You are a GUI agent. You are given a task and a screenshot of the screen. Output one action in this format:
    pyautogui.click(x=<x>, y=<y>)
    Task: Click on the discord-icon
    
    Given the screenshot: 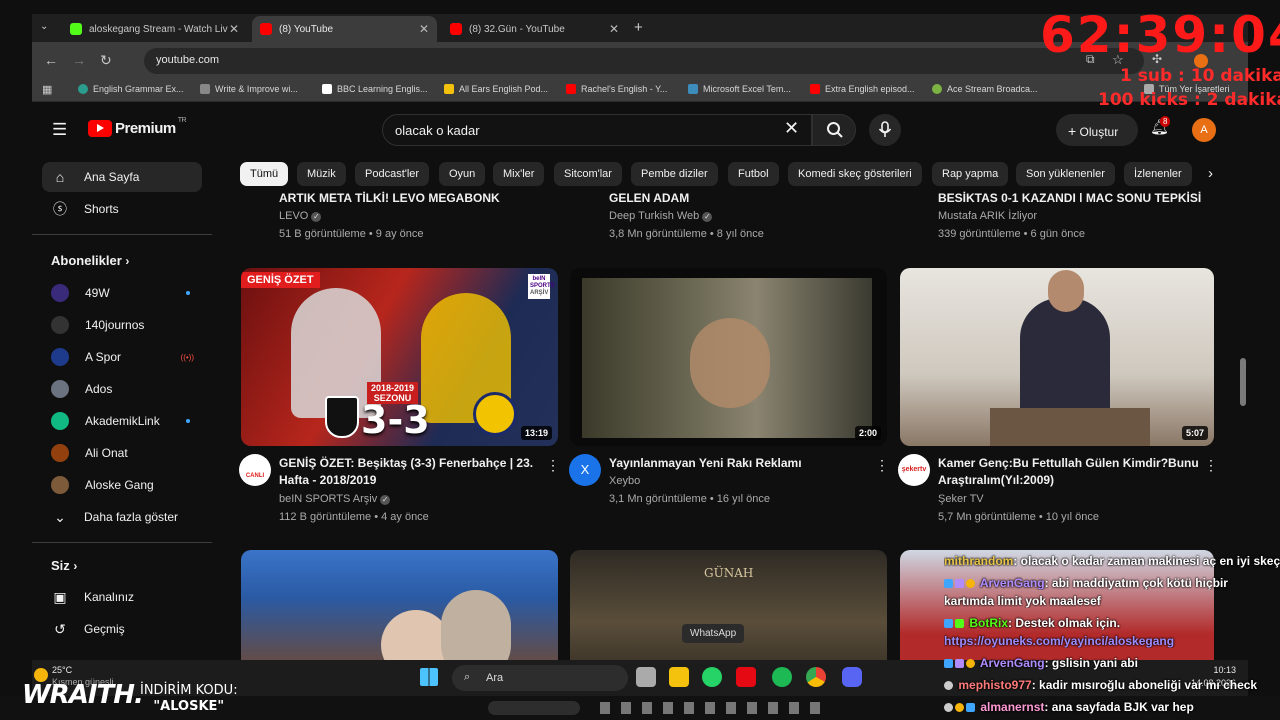 What is the action you would take?
    pyautogui.click(x=852, y=677)
    